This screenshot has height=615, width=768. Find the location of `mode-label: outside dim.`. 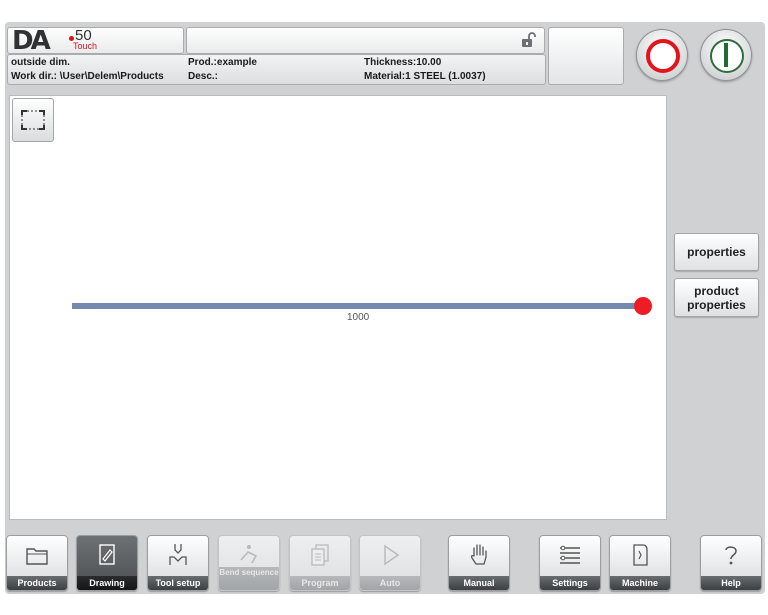

mode-label: outside dim. is located at coordinates (40, 62).